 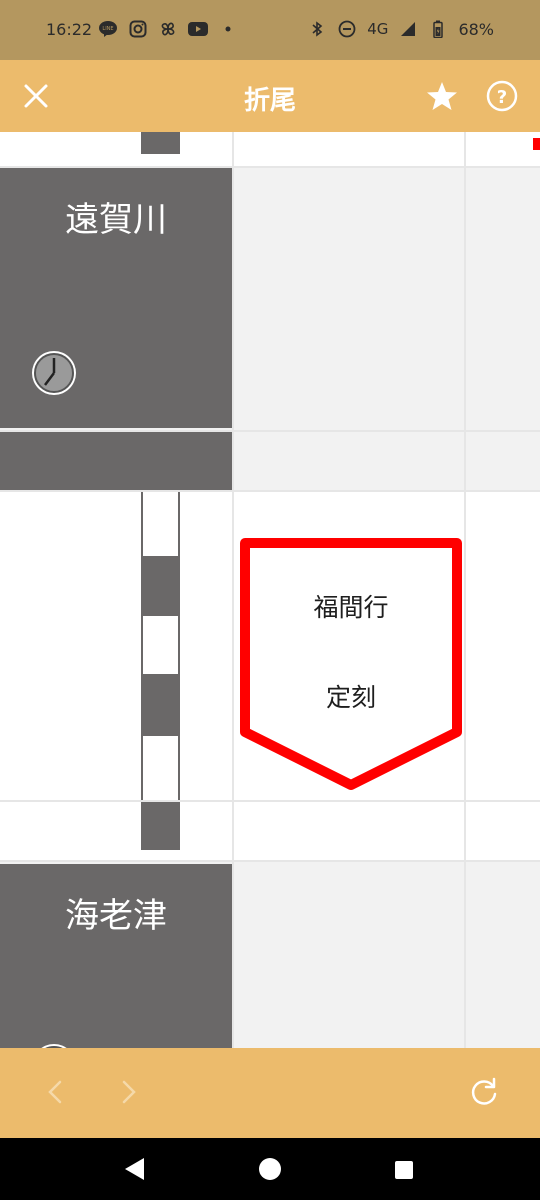 I want to click on status-right-icons: 4G 68%, so click(x=400, y=29).